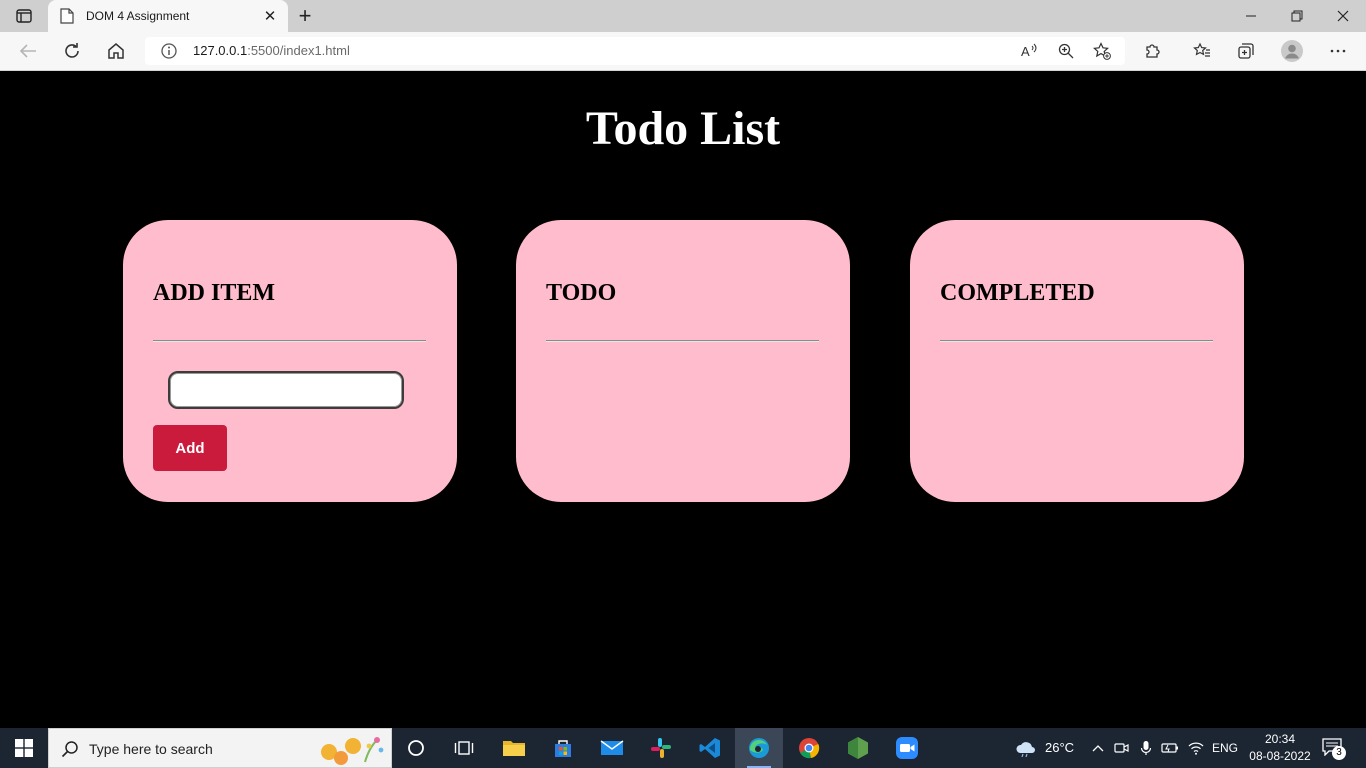 The width and height of the screenshot is (1366, 768). What do you see at coordinates (759, 748) in the screenshot?
I see `edge-icon` at bounding box center [759, 748].